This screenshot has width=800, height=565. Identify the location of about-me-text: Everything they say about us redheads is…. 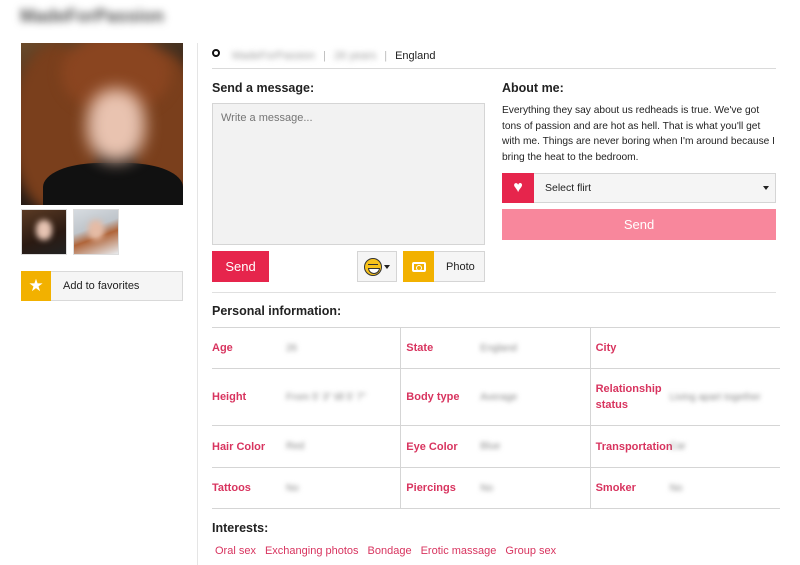
(639, 134).